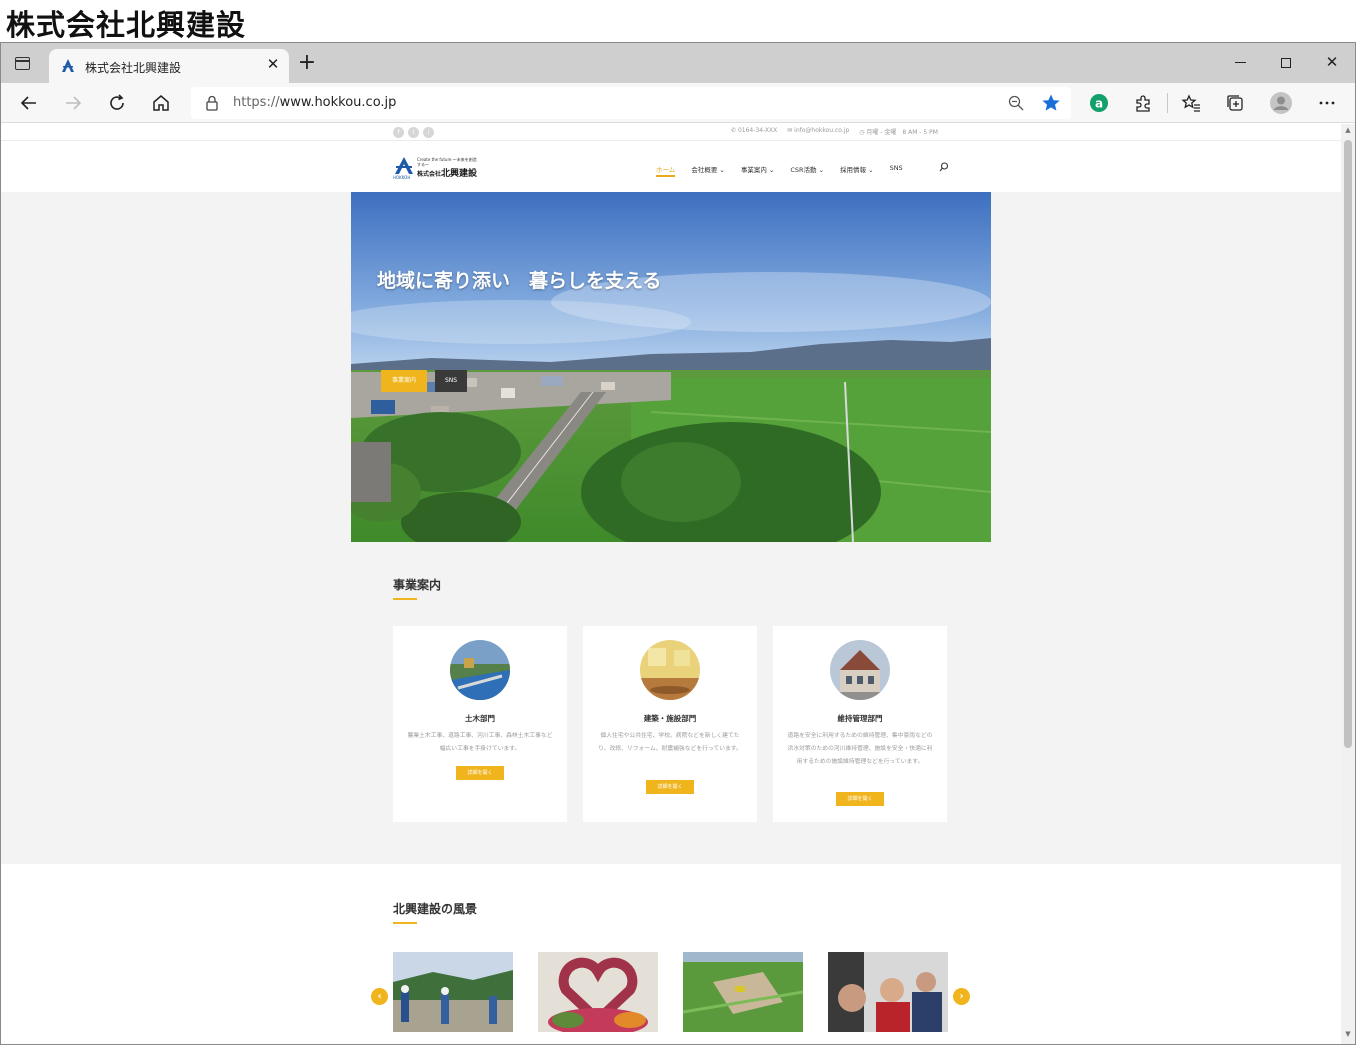 This screenshot has height=1045, width=1356. What do you see at coordinates (754, 130) in the screenshot?
I see `phone-text: ✆ 0164-34-XXX` at bounding box center [754, 130].